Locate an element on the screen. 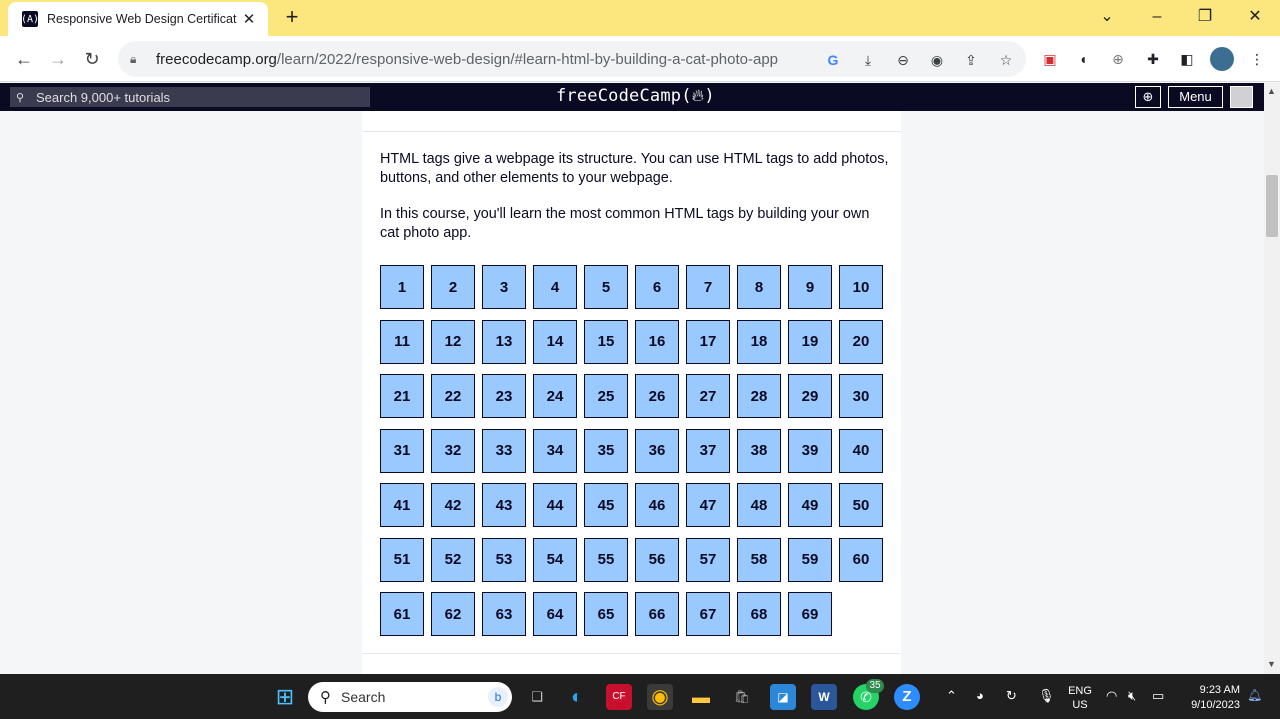 Image resolution: width=1280 pixels, height=719 pixels. step-button: 13 is located at coordinates (504, 341).